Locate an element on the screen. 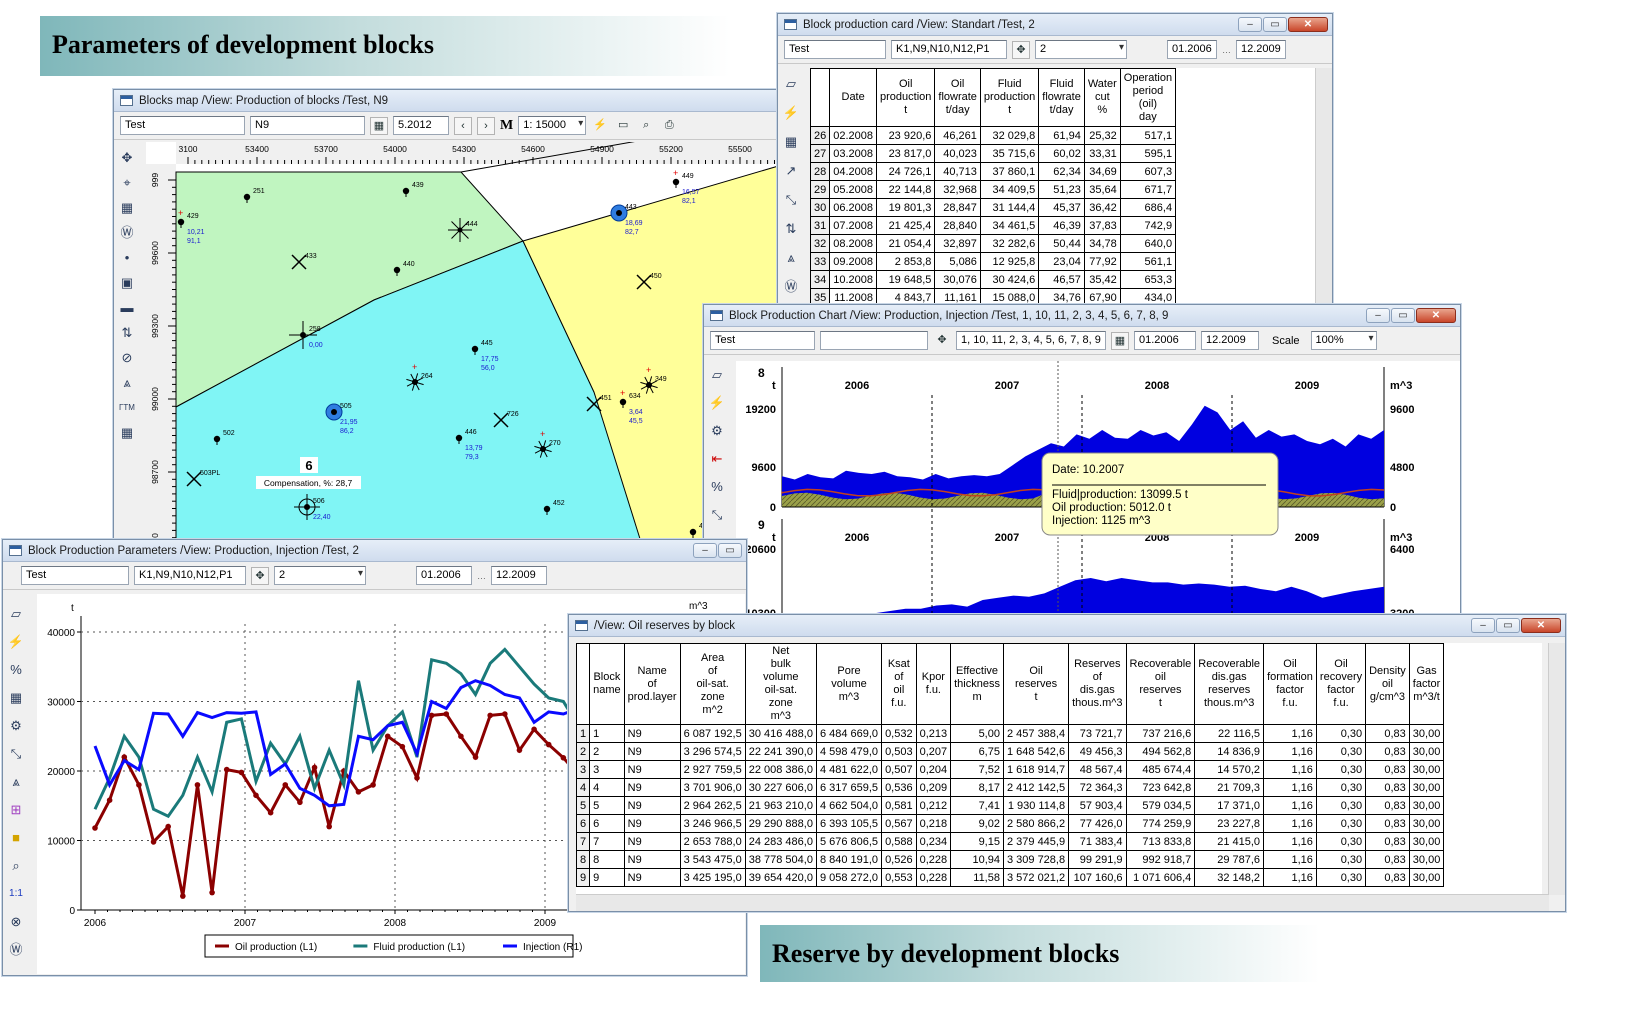 This screenshot has height=1030, width=1638. gtm-icon: ГТМ is located at coordinates (127, 408).